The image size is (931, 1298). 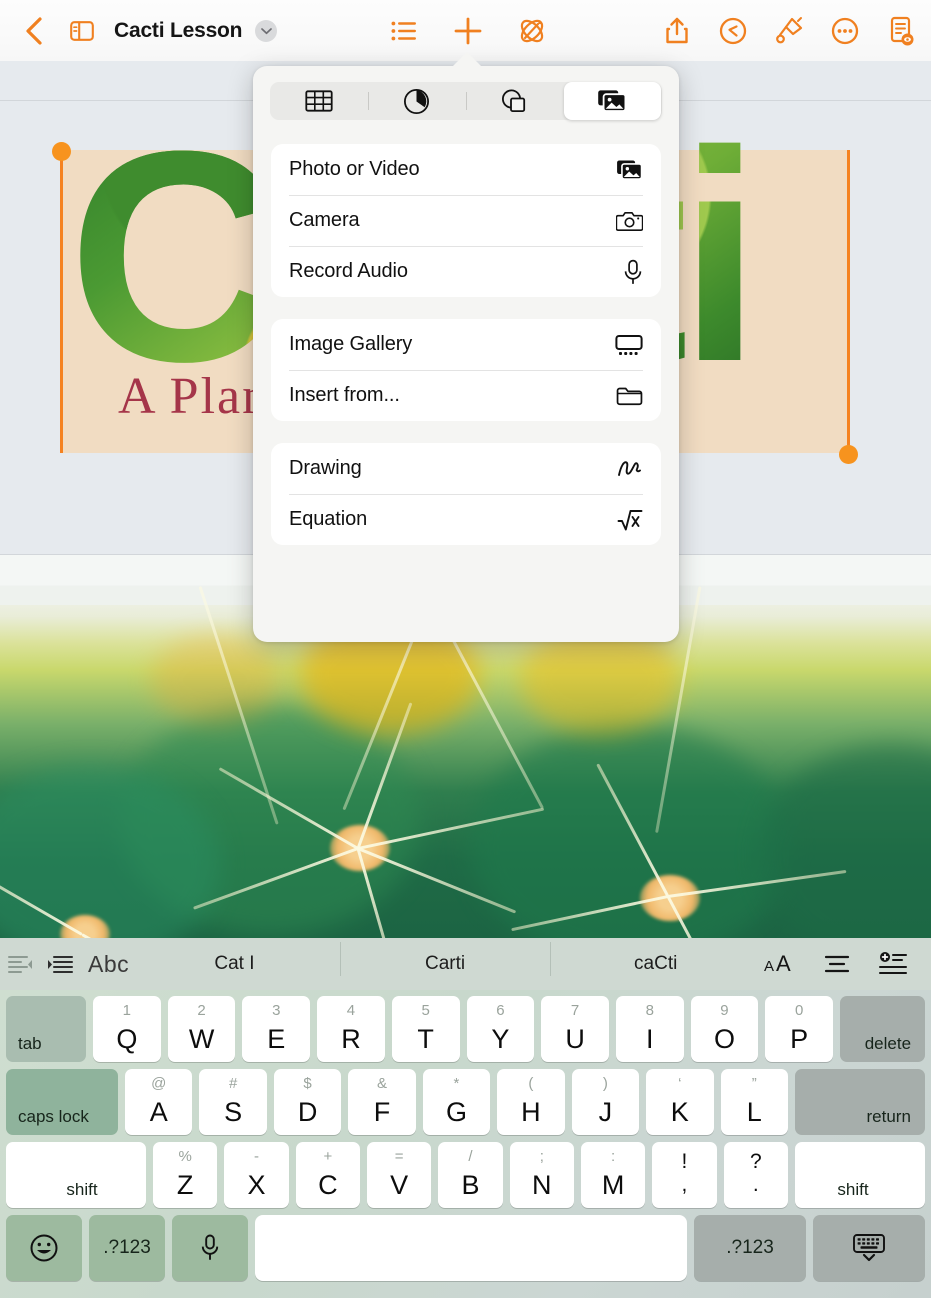 I want to click on key-s: # S, so click(x=233, y=1102).